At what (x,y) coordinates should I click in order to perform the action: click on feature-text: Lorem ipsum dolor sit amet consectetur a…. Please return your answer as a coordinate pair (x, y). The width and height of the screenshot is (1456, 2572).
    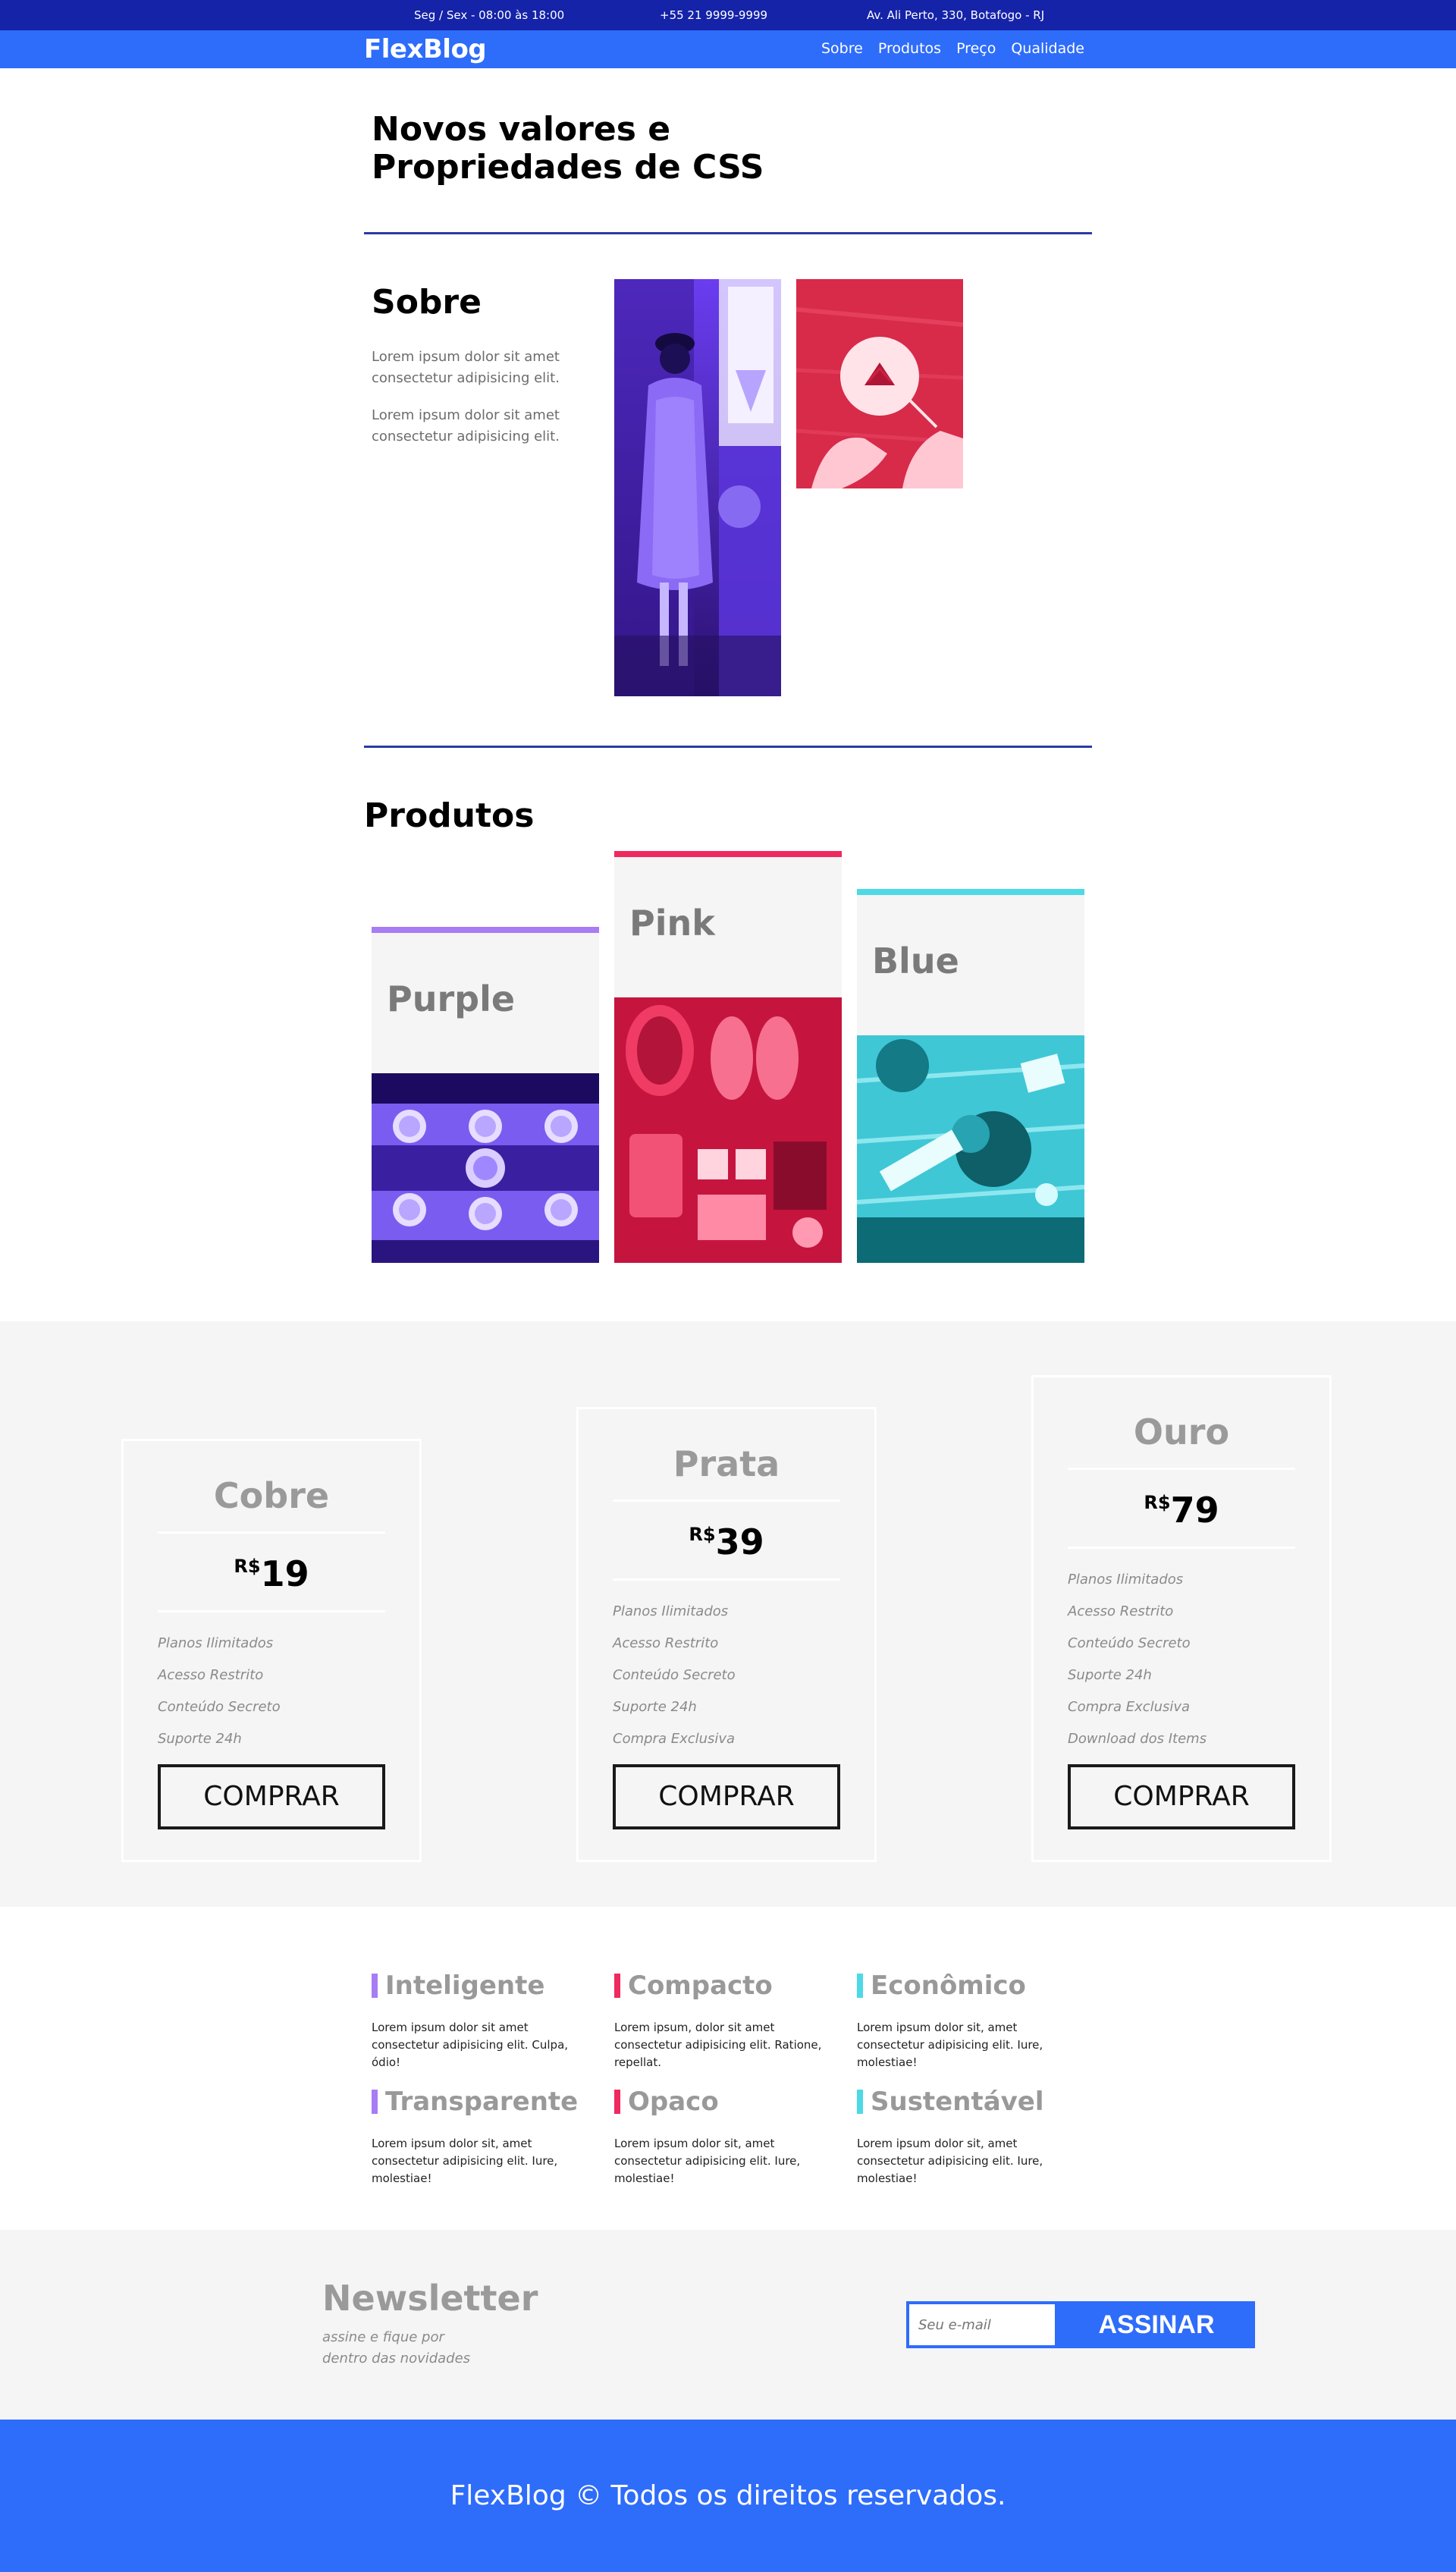
    Looking at the image, I should click on (470, 2045).